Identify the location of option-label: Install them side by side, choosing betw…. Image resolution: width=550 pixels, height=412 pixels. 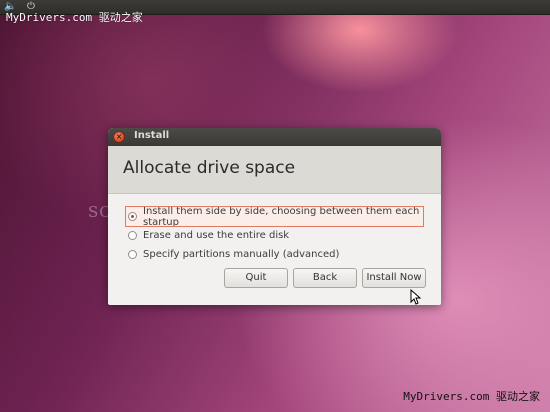
(281, 216).